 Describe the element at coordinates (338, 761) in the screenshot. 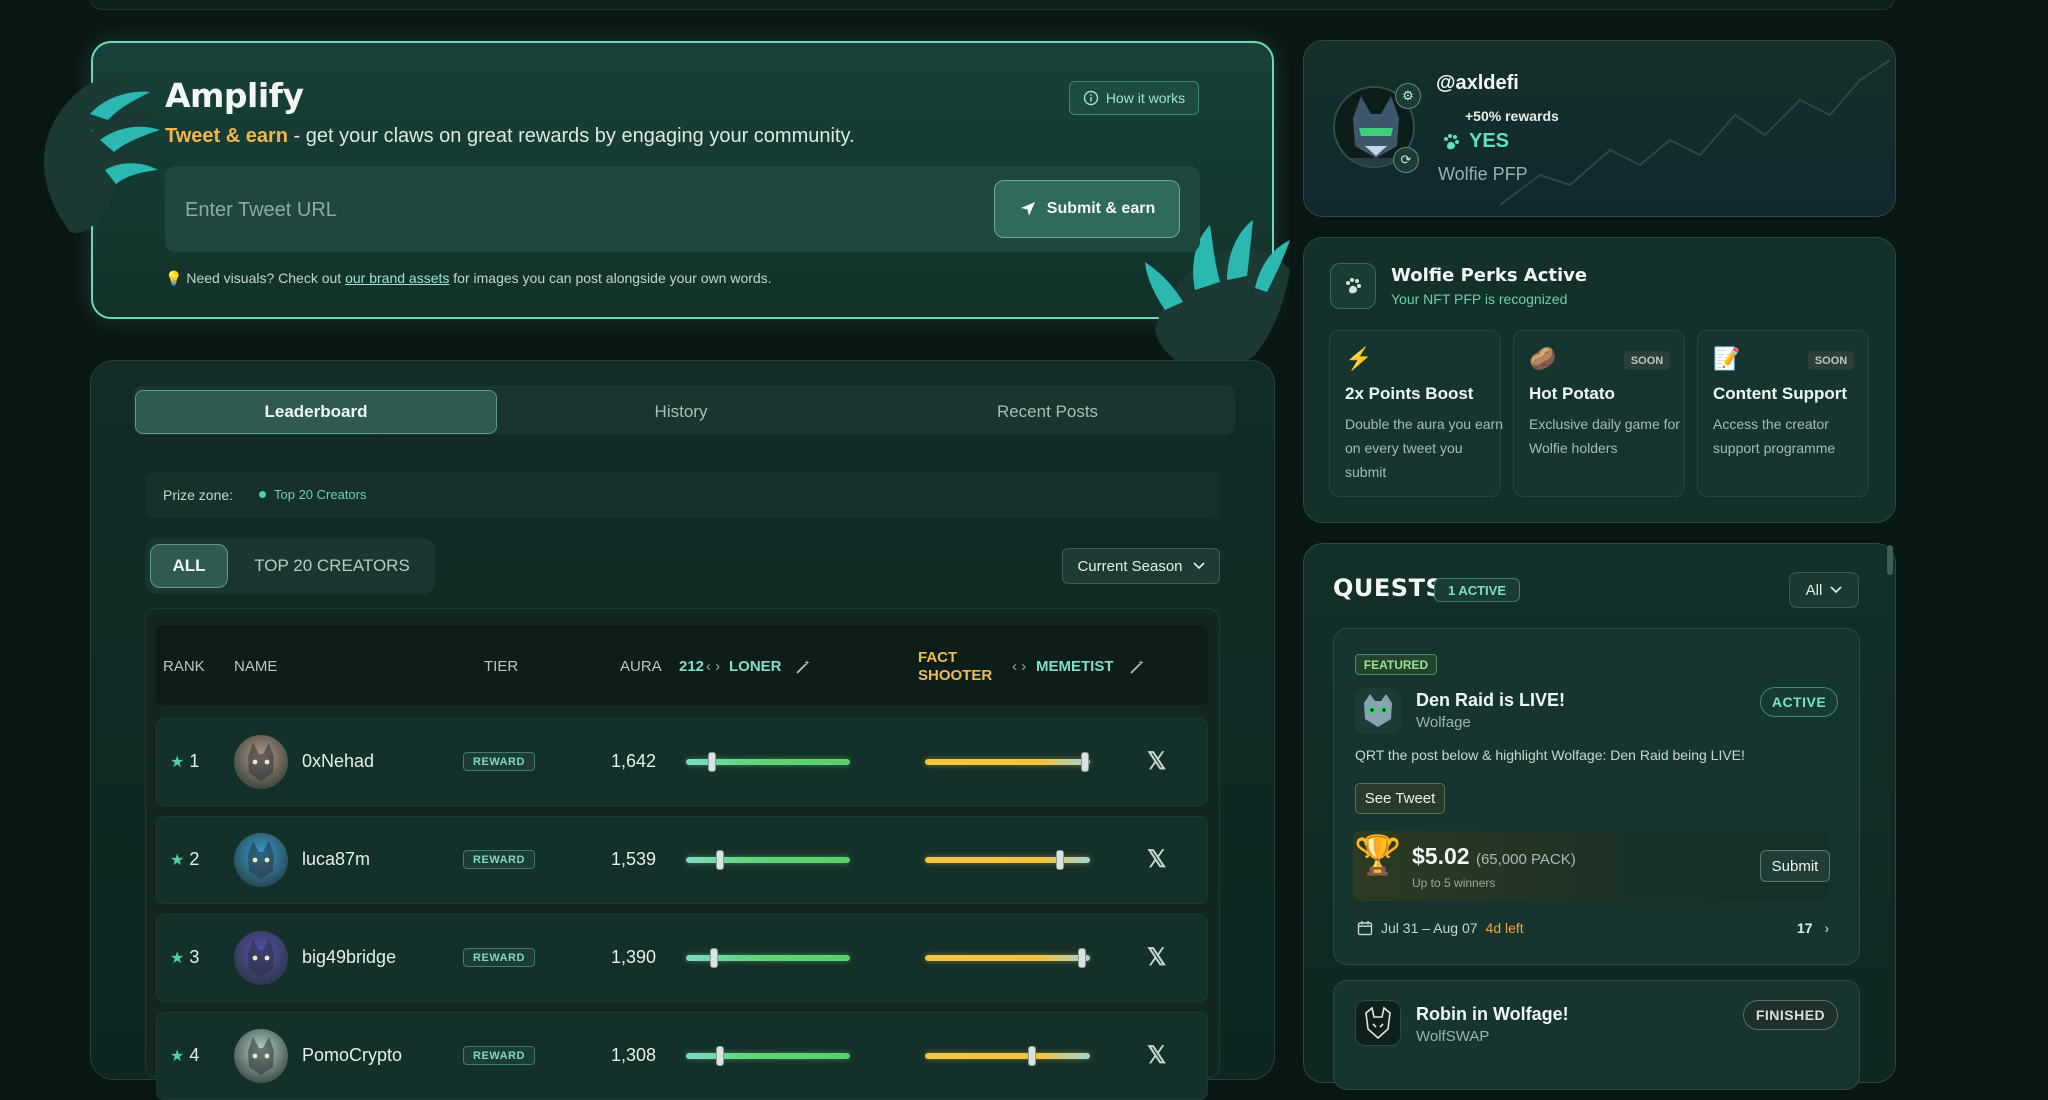

I see `user-name: 0xNehad` at that location.